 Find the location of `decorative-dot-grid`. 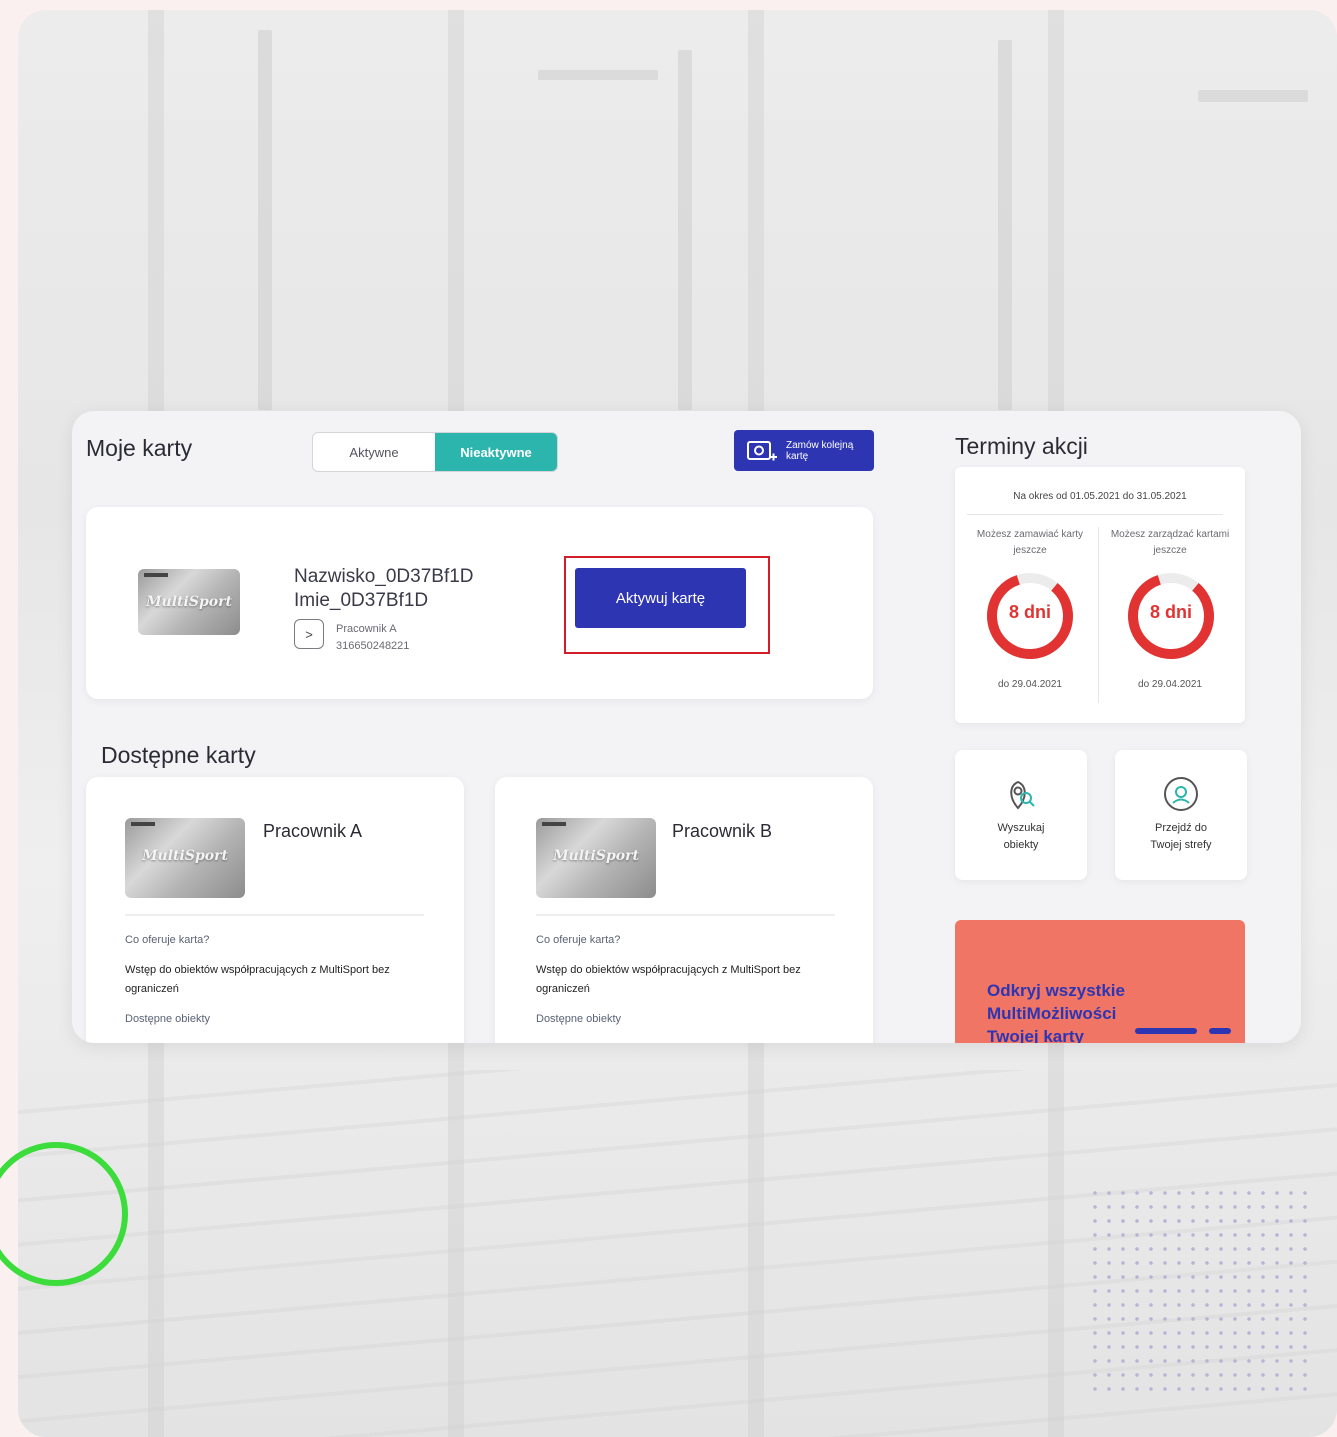

decorative-dot-grid is located at coordinates (1198, 1292).